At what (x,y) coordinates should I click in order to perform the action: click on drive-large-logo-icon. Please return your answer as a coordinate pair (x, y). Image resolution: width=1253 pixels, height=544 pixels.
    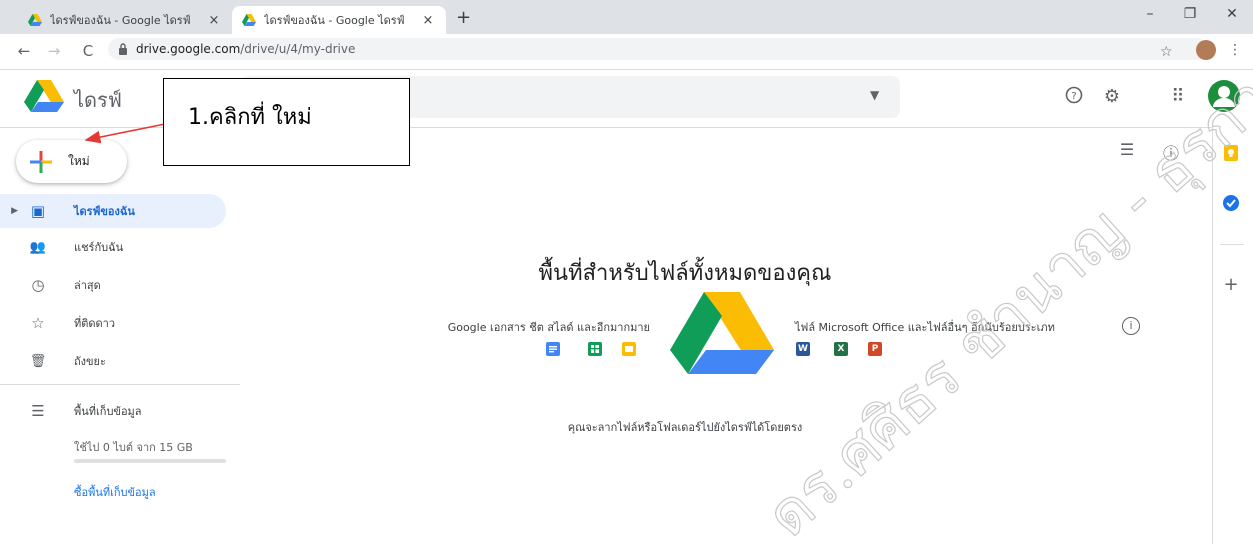
    Looking at the image, I should click on (722, 333).